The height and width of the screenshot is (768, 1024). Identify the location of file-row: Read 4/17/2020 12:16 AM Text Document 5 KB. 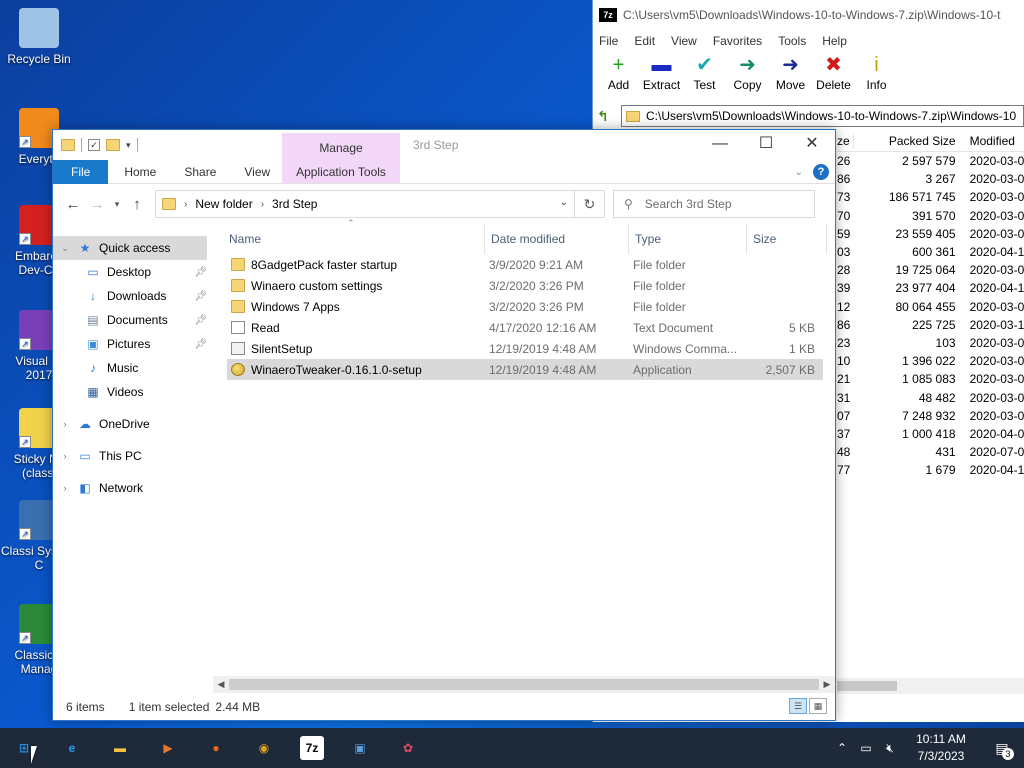
(525, 327).